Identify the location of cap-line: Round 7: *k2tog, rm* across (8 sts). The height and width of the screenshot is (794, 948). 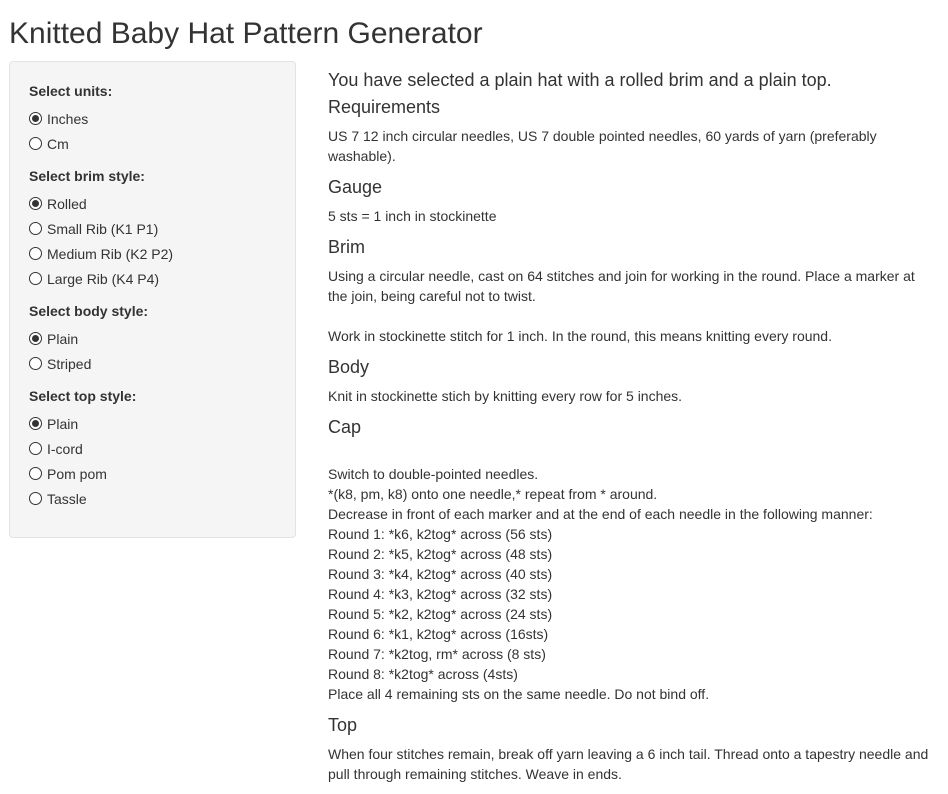
(437, 654).